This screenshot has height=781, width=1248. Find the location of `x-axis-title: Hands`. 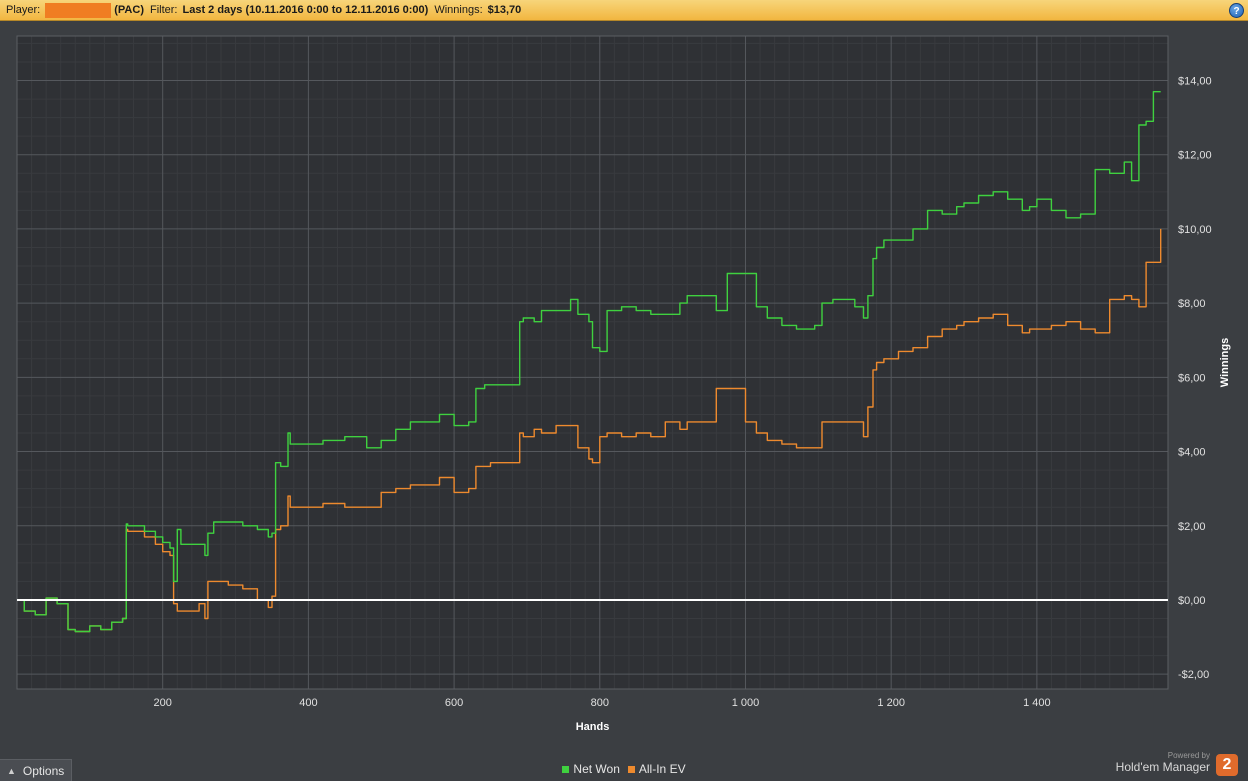

x-axis-title: Hands is located at coordinates (593, 727).